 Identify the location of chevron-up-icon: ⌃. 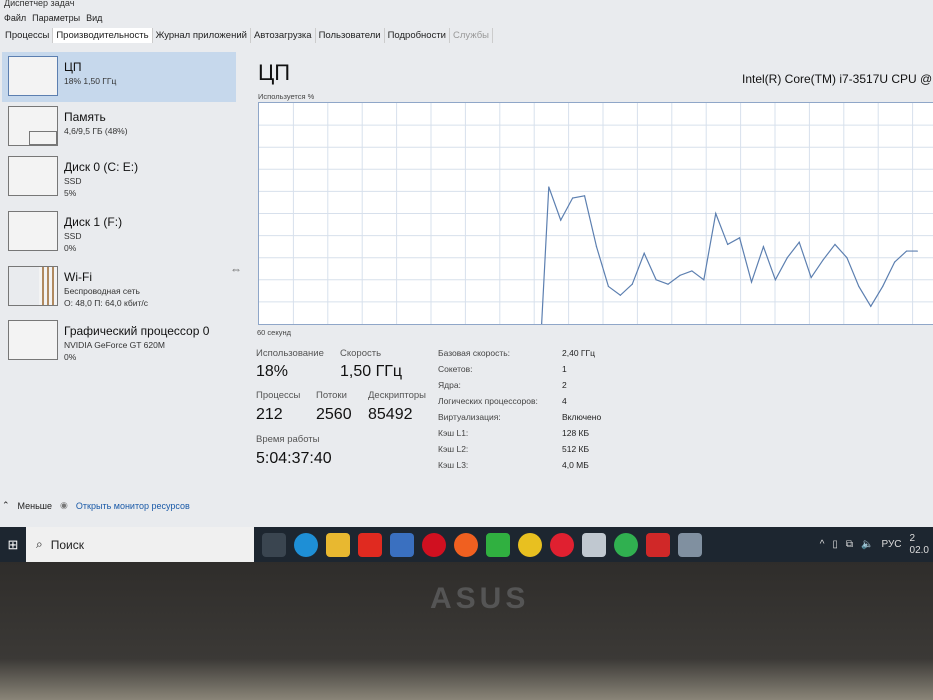
(6, 505).